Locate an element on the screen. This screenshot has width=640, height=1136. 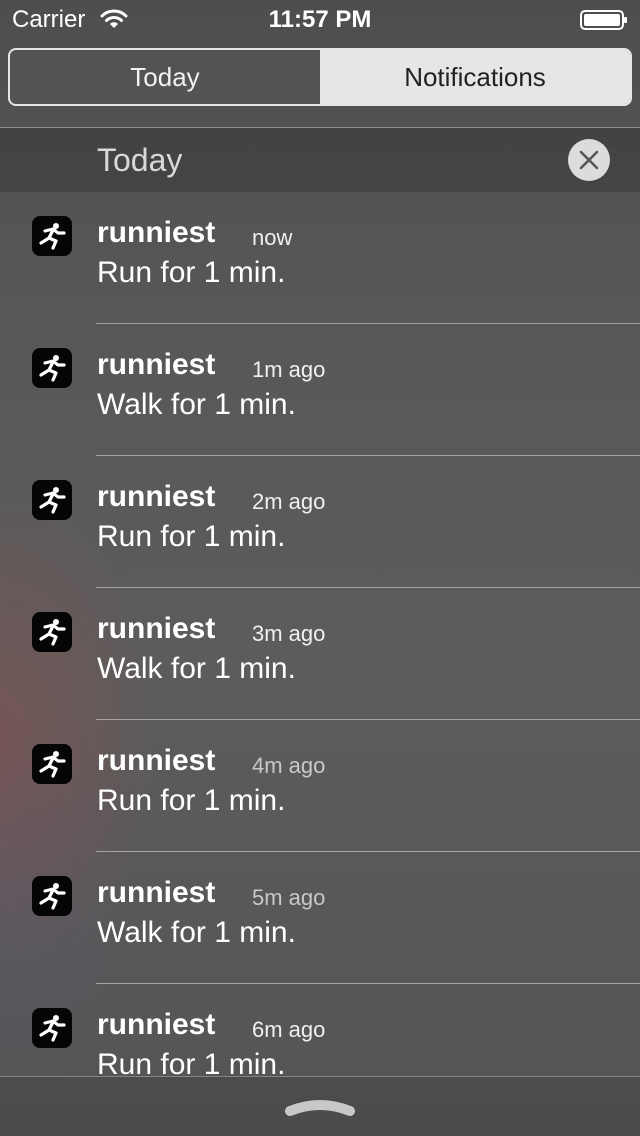
section-header: Today is located at coordinates (320, 160).